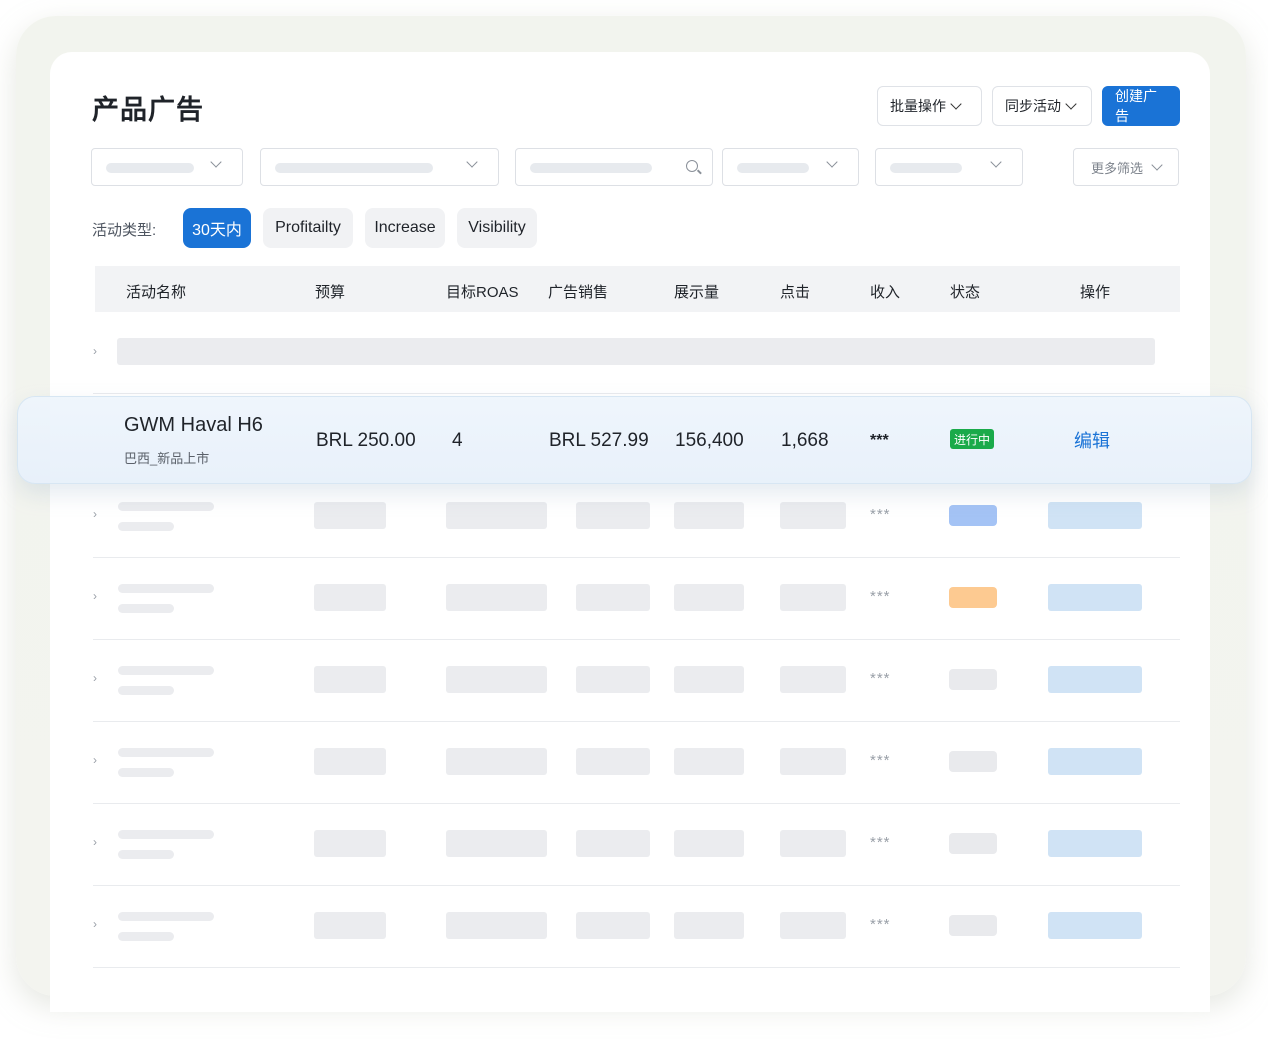 The height and width of the screenshot is (1043, 1268). I want to click on campaign-type-label: 活动类型:, so click(124, 230).